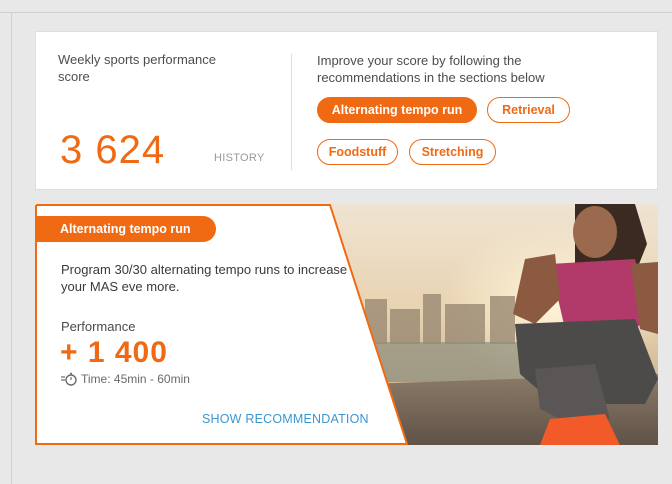 This screenshot has height=484, width=672. Describe the element at coordinates (291, 112) in the screenshot. I see `vertical-divider` at that location.